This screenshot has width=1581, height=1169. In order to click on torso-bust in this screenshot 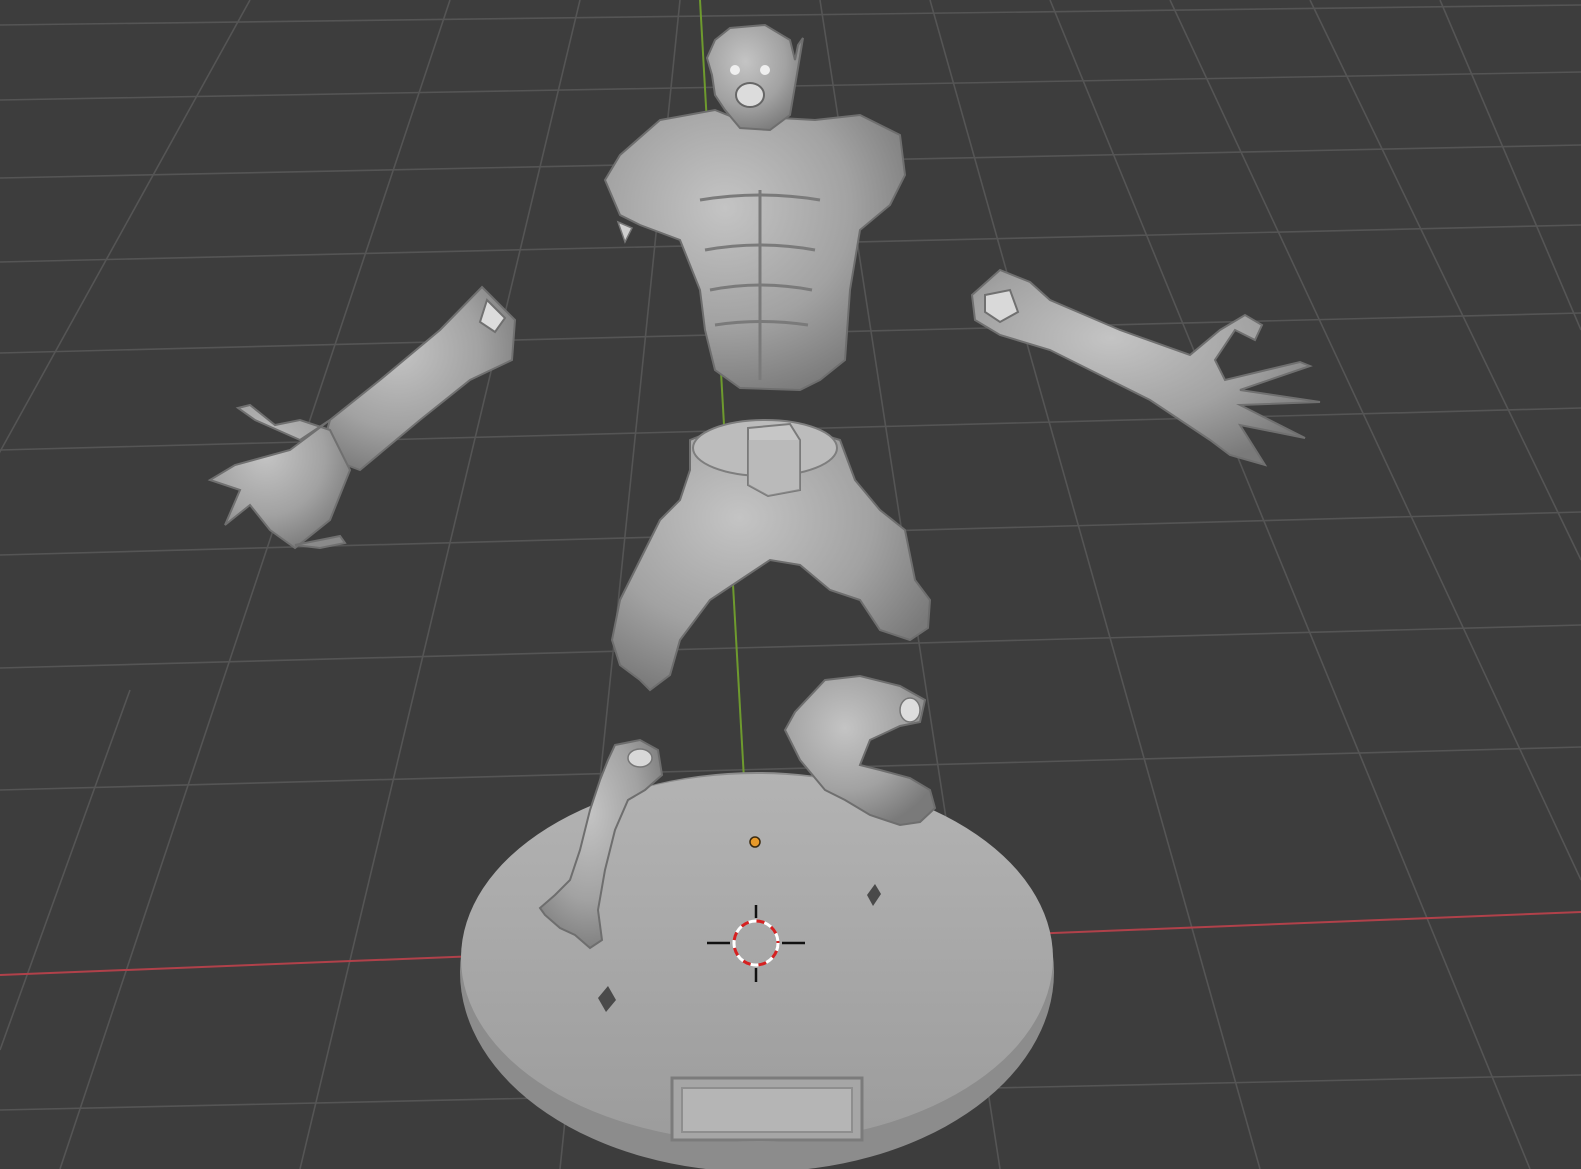, I will do `click(755, 207)`.